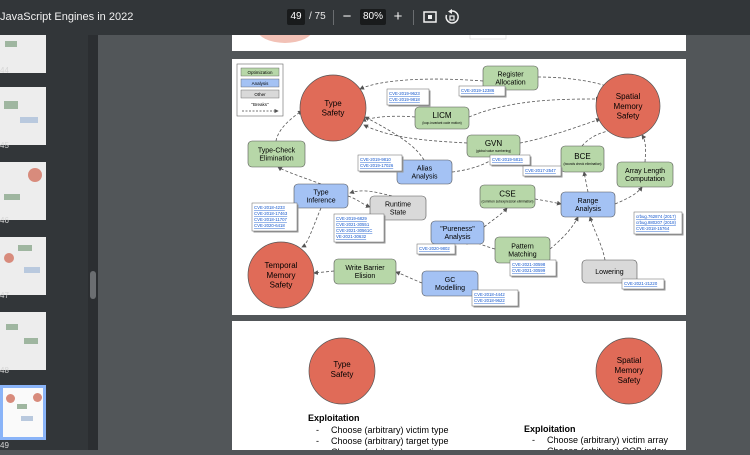  I want to click on cve-link: CVE-2021-30551, so click(353, 224).